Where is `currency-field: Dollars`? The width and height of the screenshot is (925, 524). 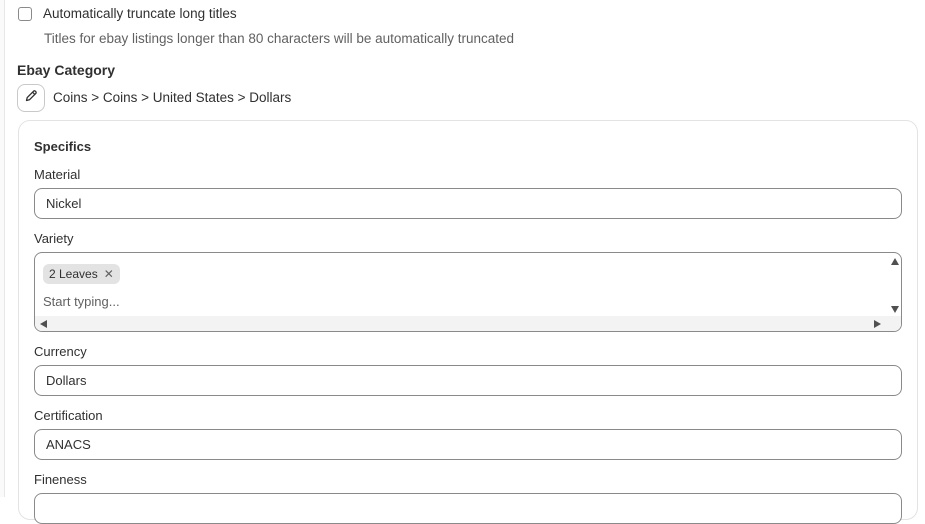 currency-field: Dollars is located at coordinates (468, 380).